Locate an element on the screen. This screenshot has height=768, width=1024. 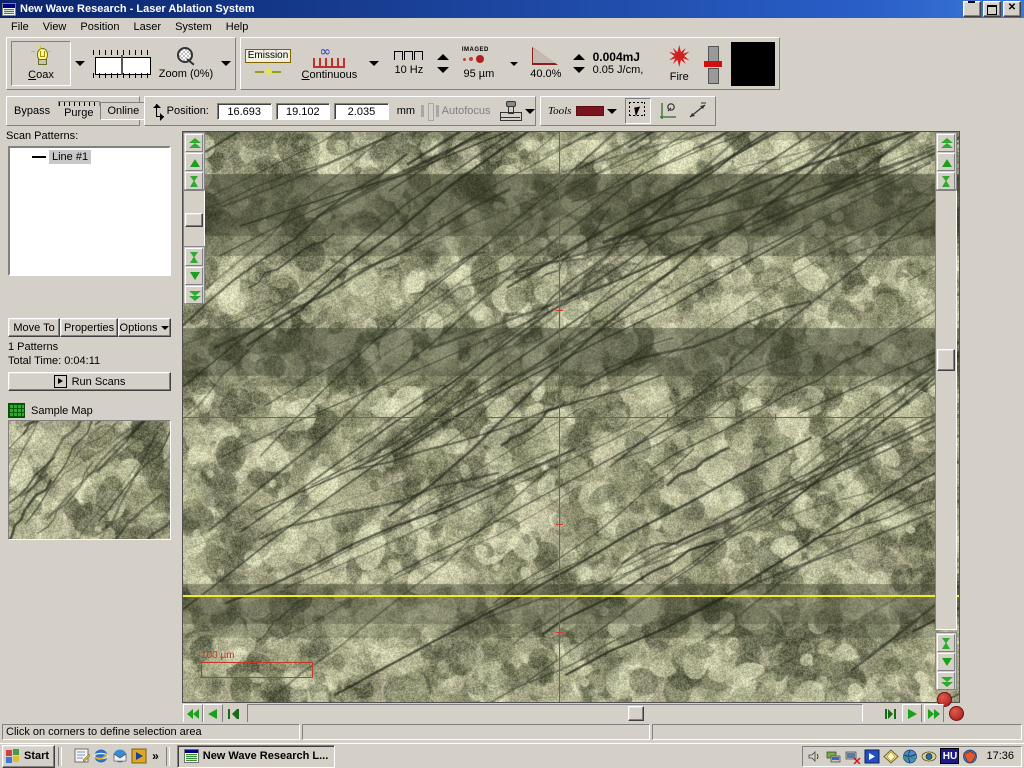
attenuator-icon is located at coordinates (545, 57).